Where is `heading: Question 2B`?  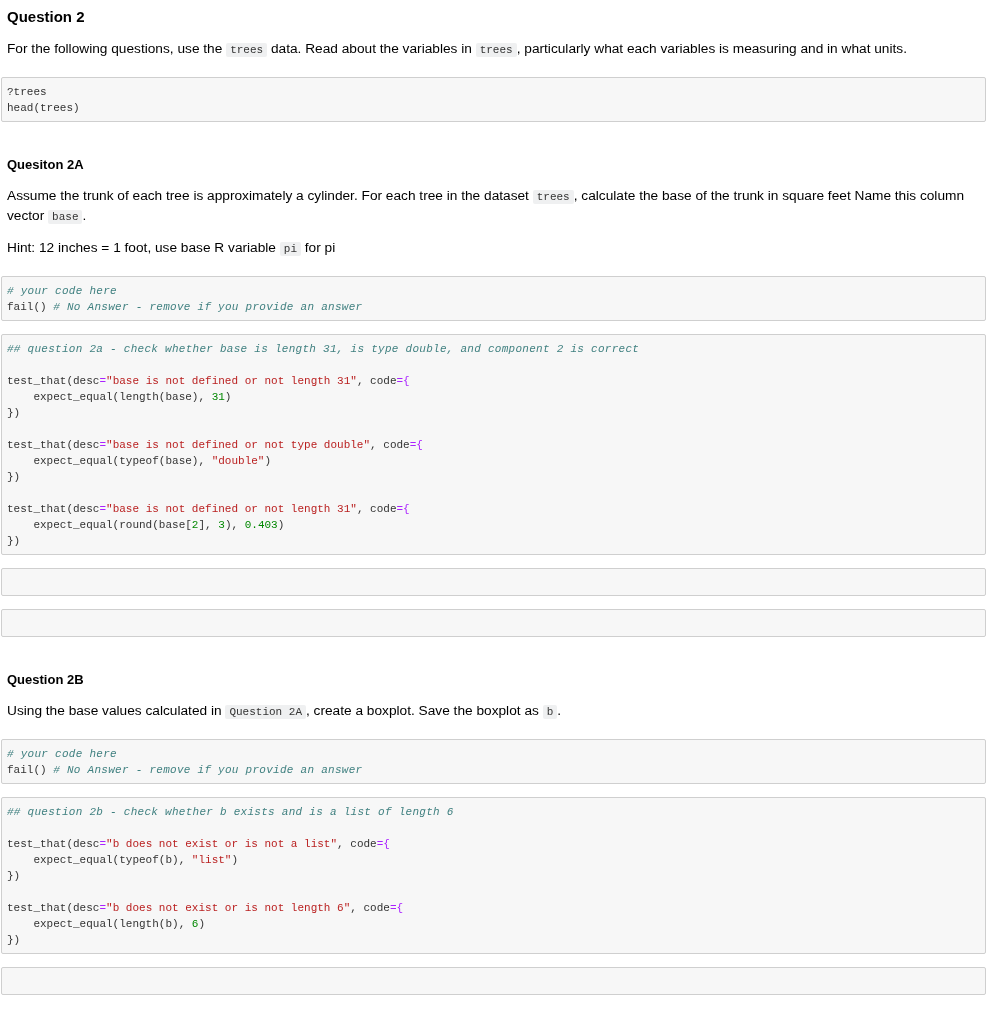 heading: Question 2B is located at coordinates (45, 680).